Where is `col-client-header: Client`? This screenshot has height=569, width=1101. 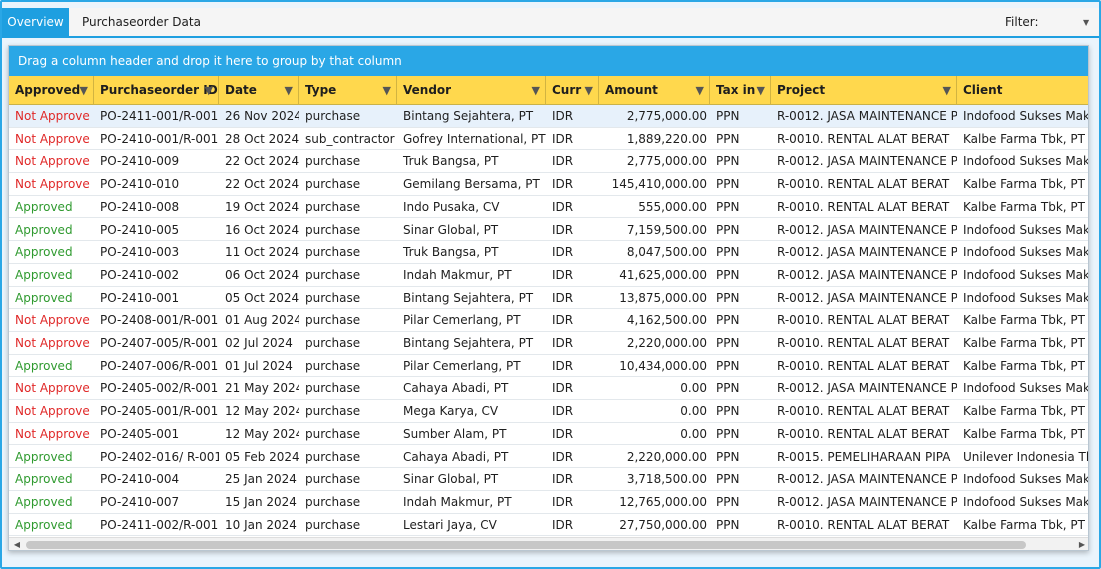 col-client-header: Client is located at coordinates (1022, 90).